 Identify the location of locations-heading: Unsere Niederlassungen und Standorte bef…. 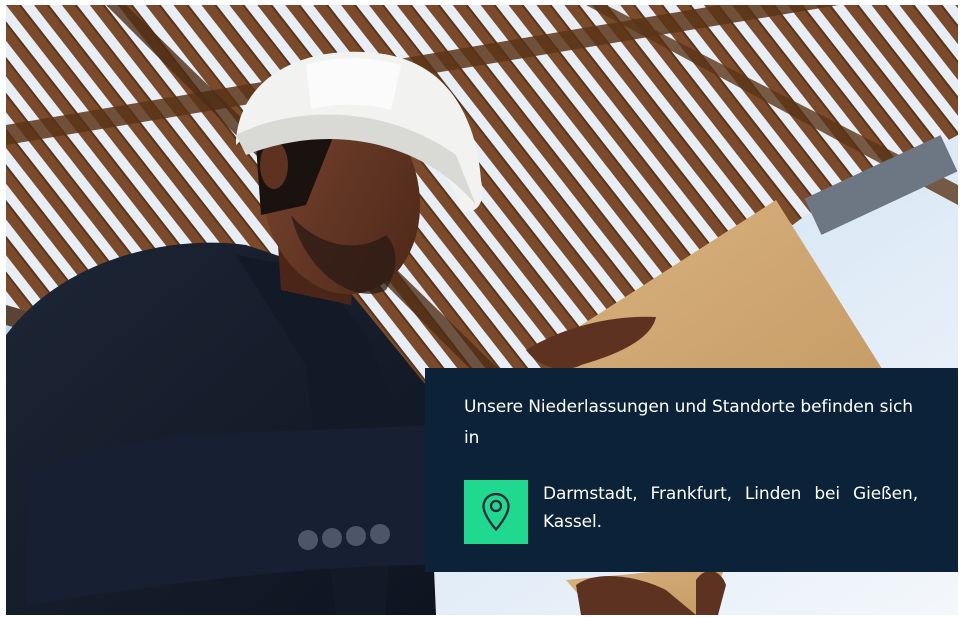
(688, 422).